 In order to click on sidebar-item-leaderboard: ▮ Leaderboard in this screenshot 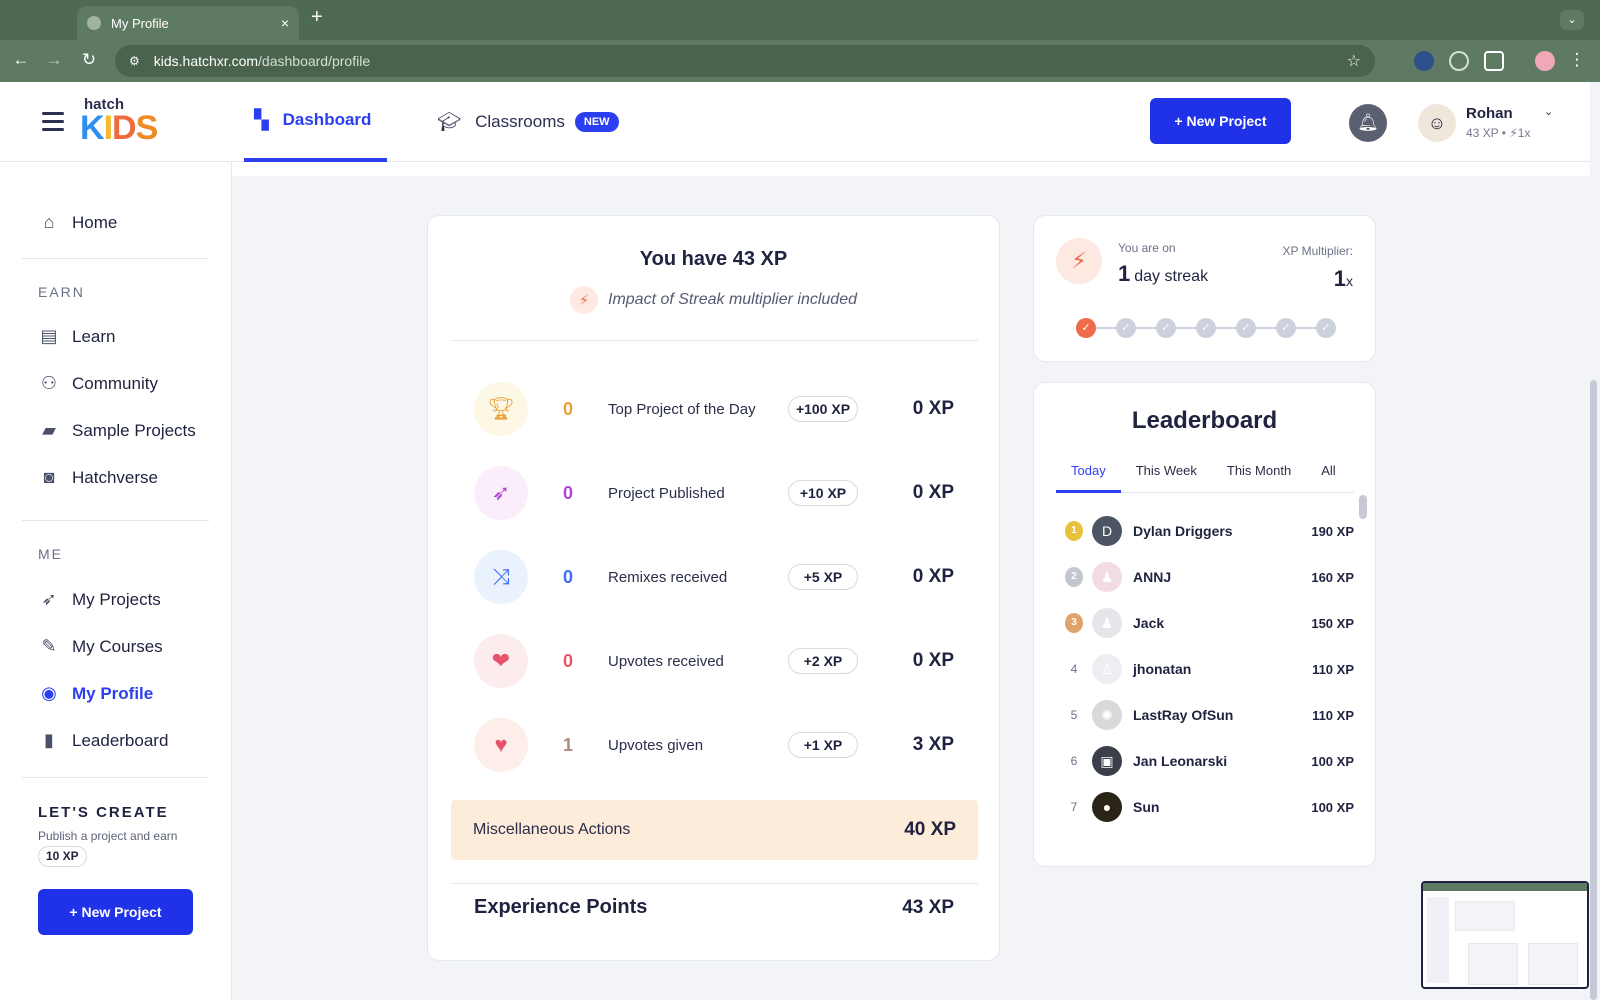, I will do `click(103, 740)`.